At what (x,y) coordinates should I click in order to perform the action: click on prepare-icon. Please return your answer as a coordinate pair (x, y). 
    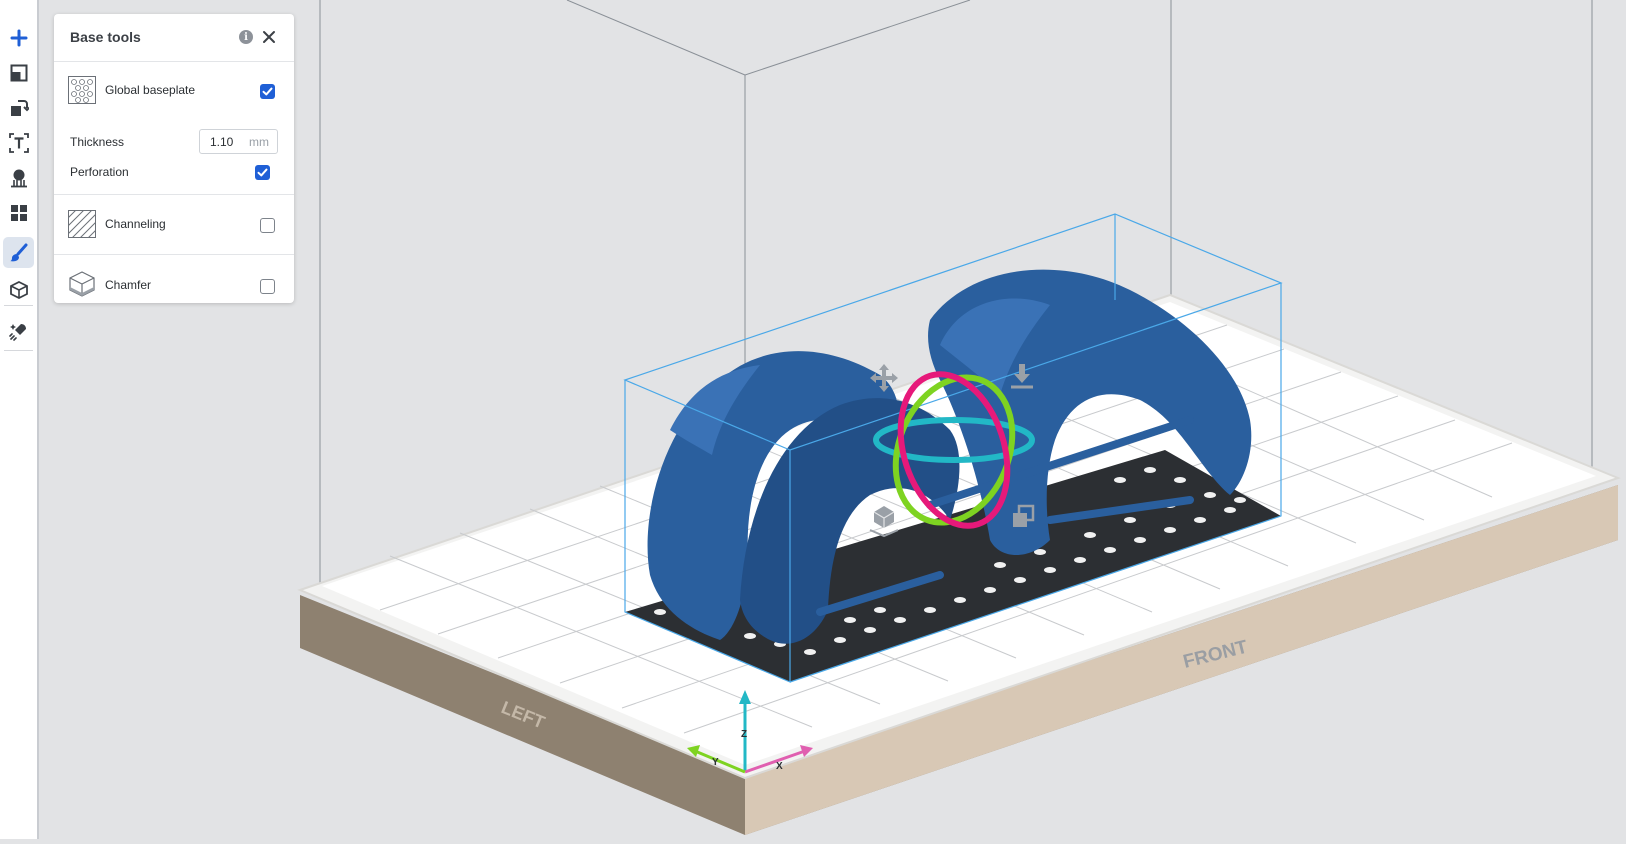
    Looking at the image, I should click on (17, 332).